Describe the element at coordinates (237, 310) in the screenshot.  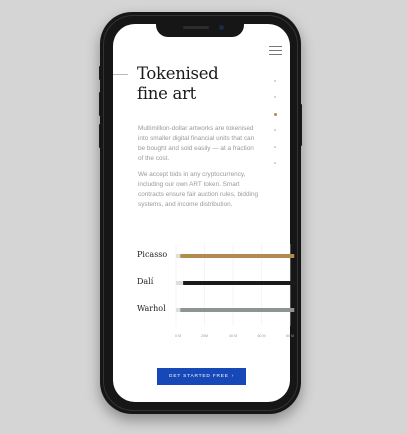
I see `bar-warhol-value` at that location.